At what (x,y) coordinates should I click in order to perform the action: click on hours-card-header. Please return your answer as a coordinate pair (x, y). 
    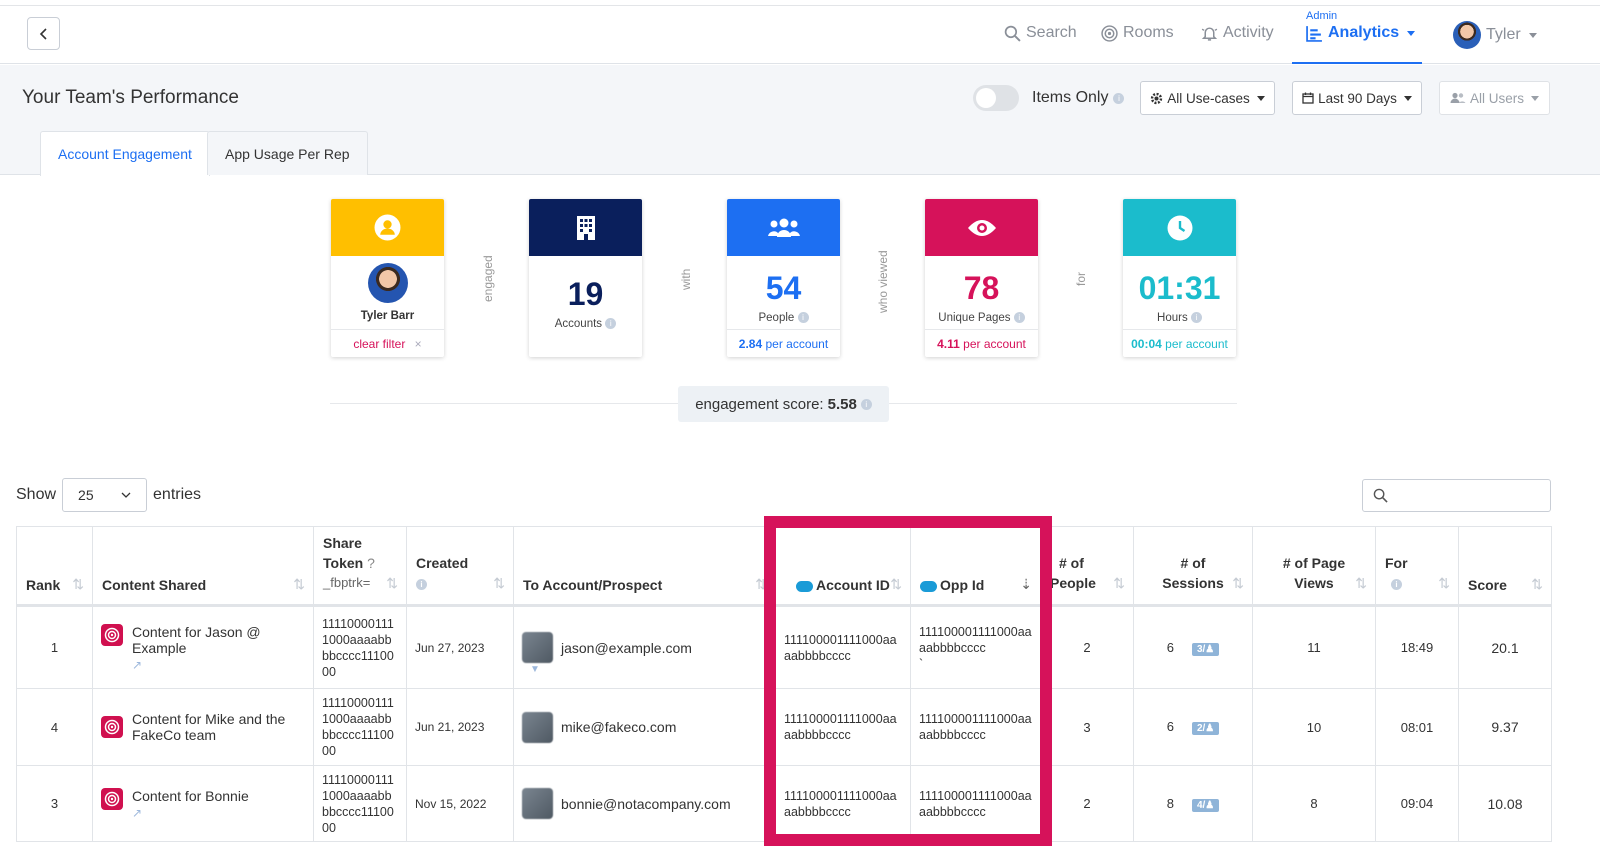
    Looking at the image, I should click on (1179, 227).